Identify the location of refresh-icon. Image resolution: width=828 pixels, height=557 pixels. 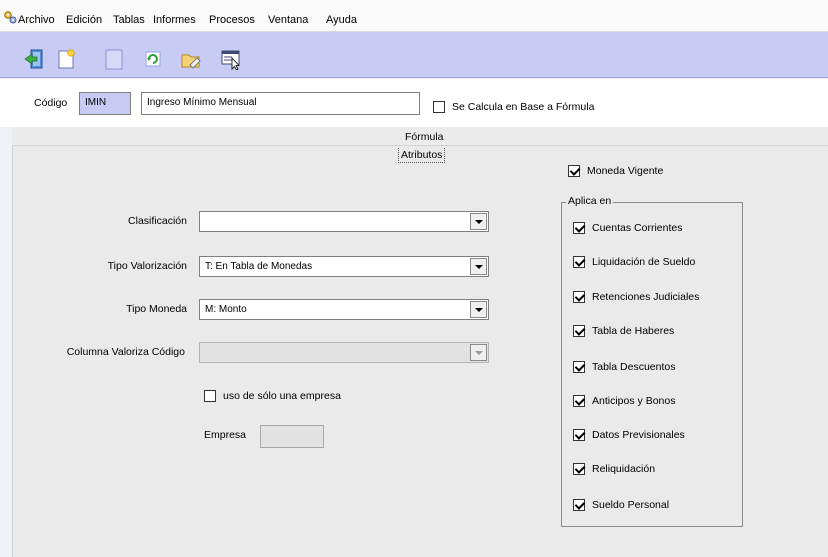
(153, 59).